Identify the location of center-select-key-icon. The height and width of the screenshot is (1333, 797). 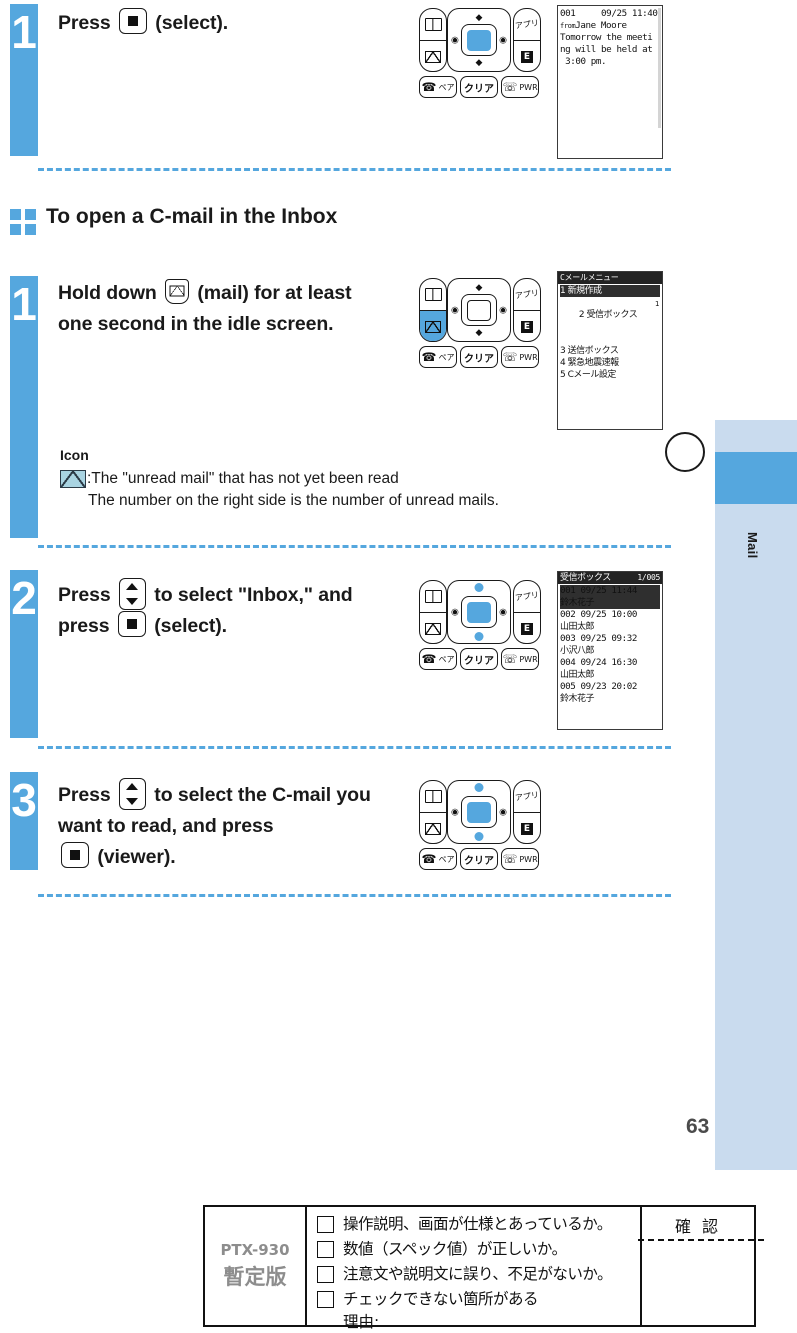
(75, 855).